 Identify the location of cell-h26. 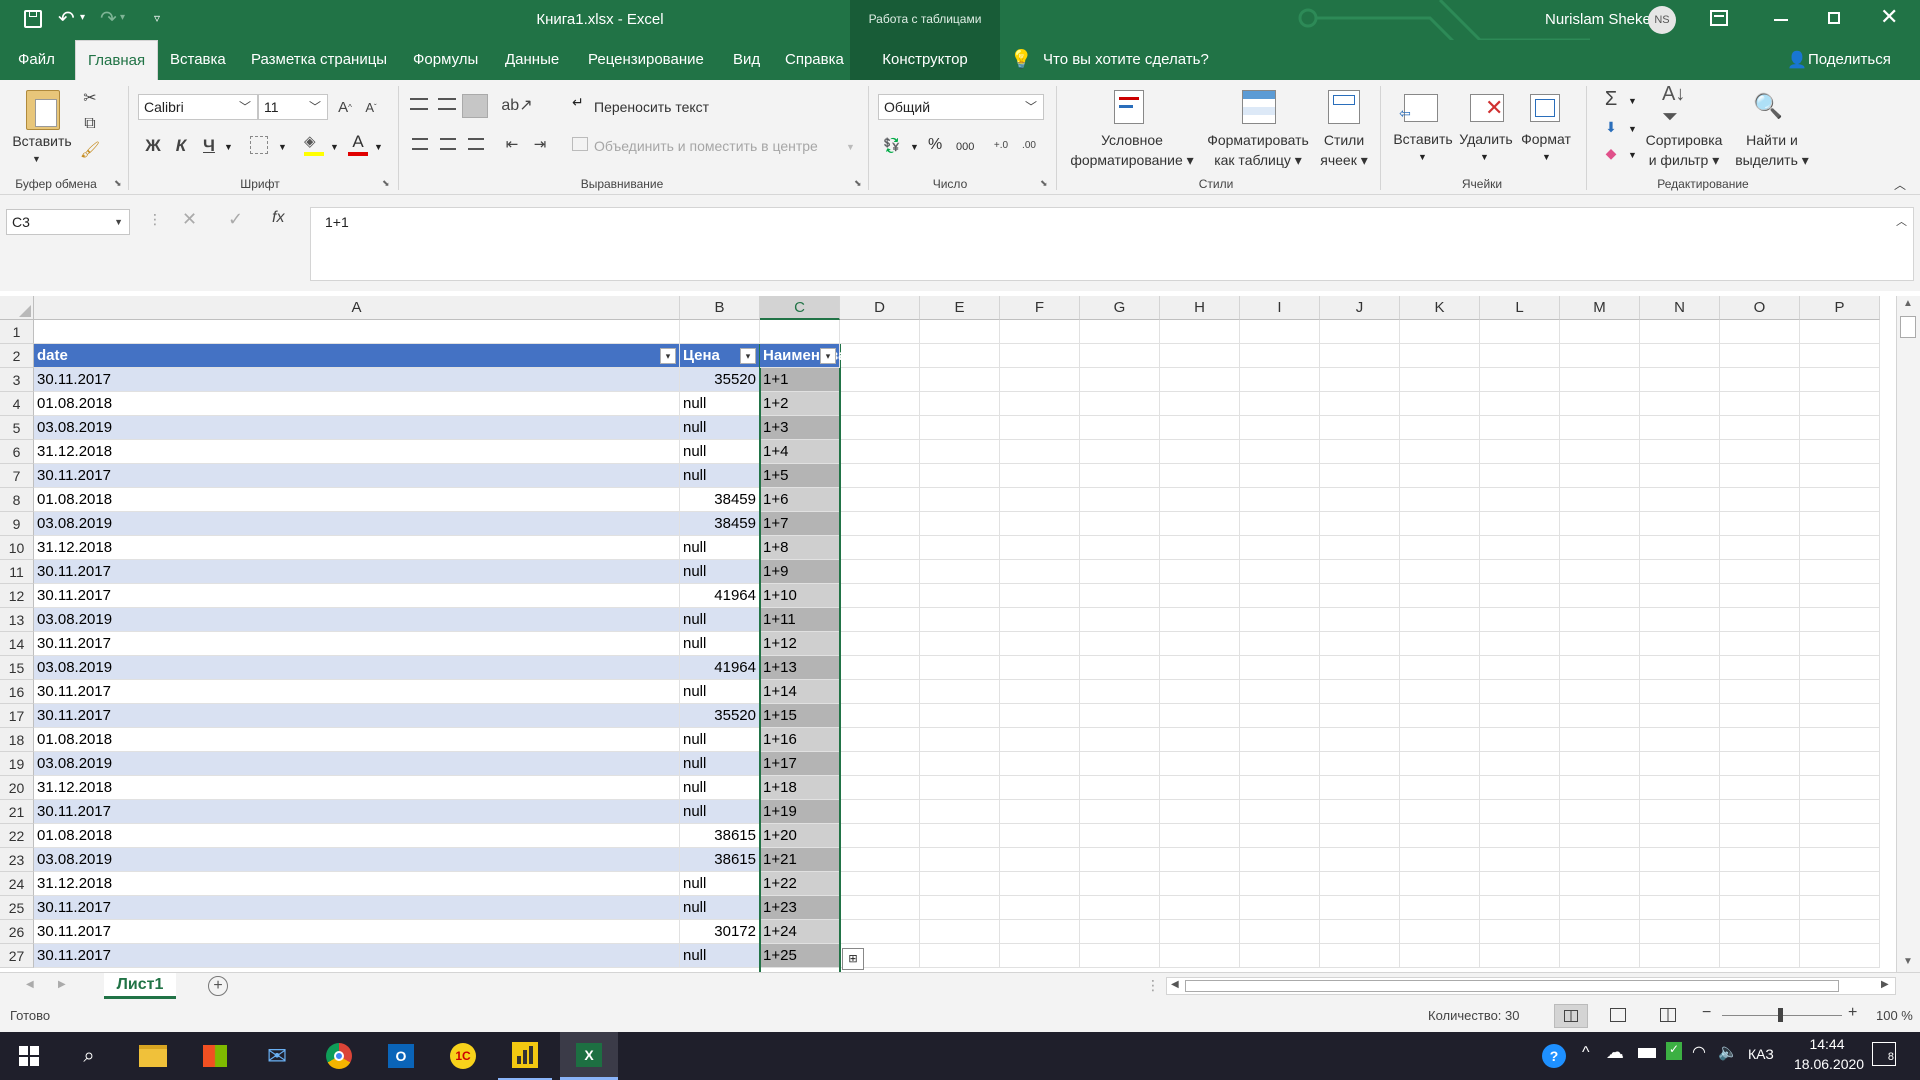
(1200, 932).